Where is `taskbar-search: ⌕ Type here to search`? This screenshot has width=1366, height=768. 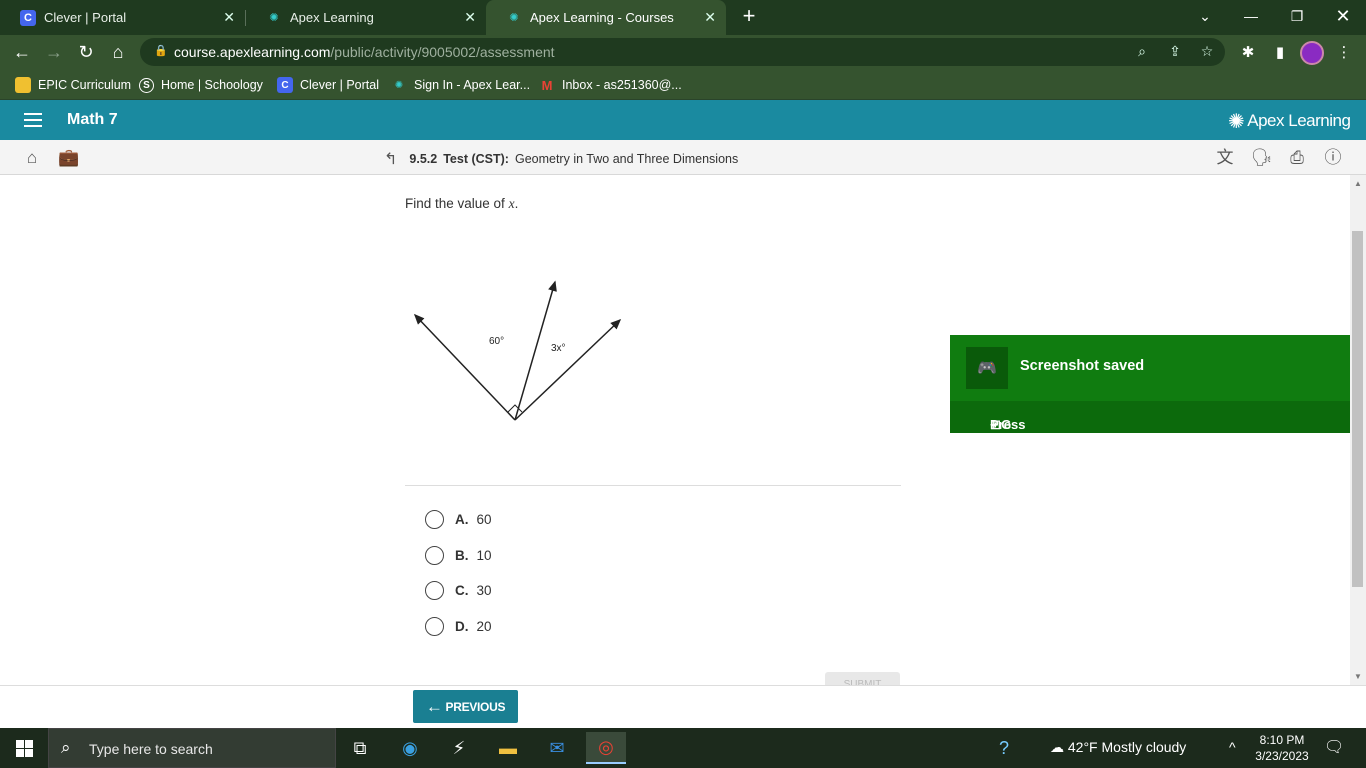 taskbar-search: ⌕ Type here to search is located at coordinates (192, 748).